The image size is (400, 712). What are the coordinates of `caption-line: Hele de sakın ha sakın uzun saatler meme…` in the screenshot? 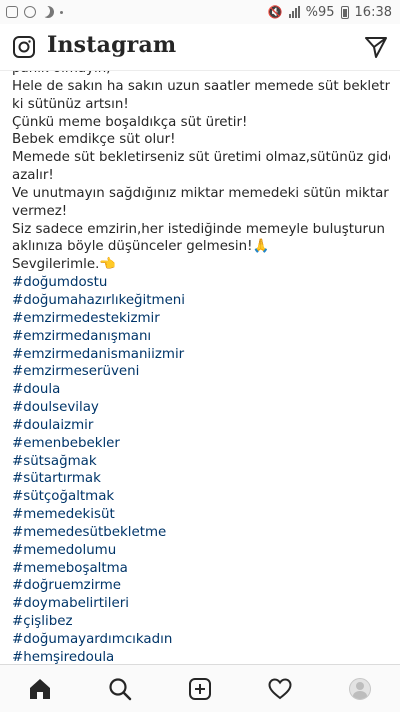 It's located at (201, 86).